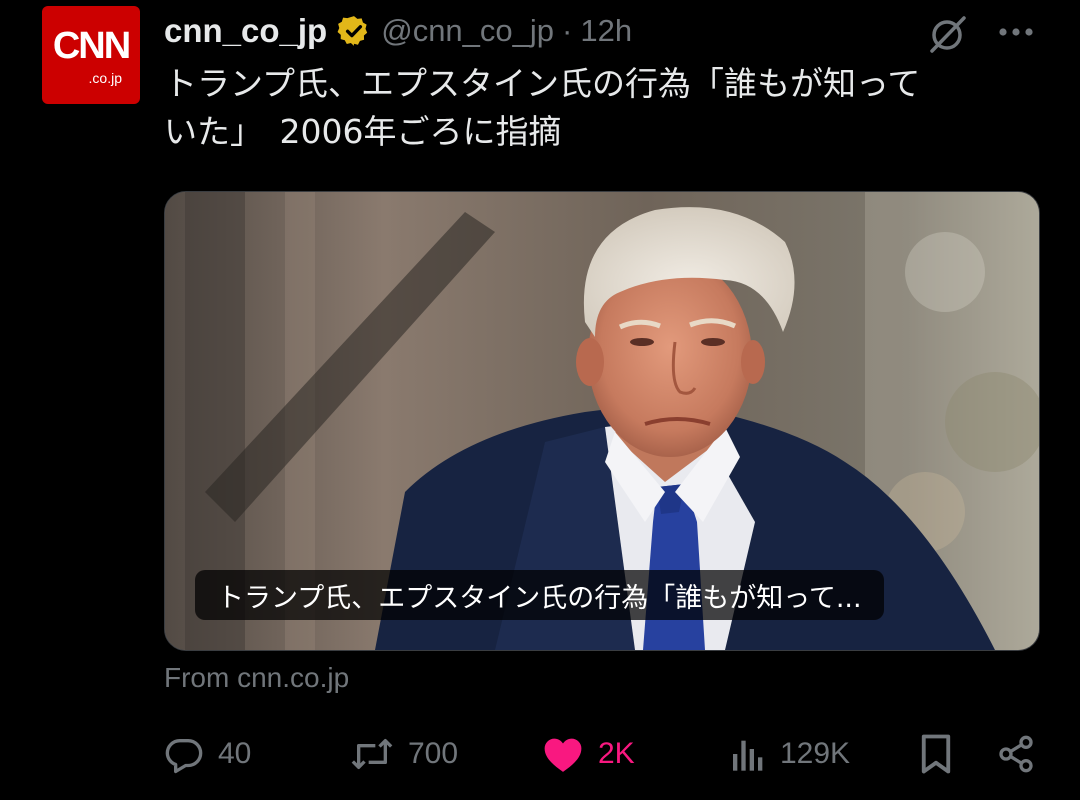  Describe the element at coordinates (467, 31) in the screenshot. I see `user-handle: @cnn_co_jp` at that location.